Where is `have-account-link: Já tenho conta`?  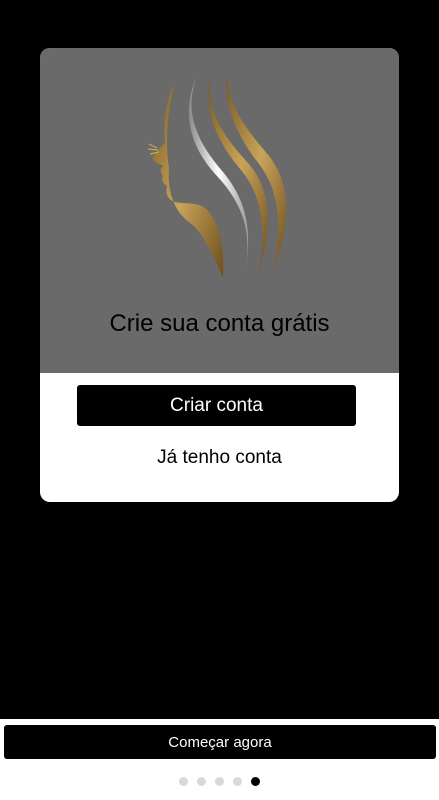 have-account-link: Já tenho conta is located at coordinates (219, 458).